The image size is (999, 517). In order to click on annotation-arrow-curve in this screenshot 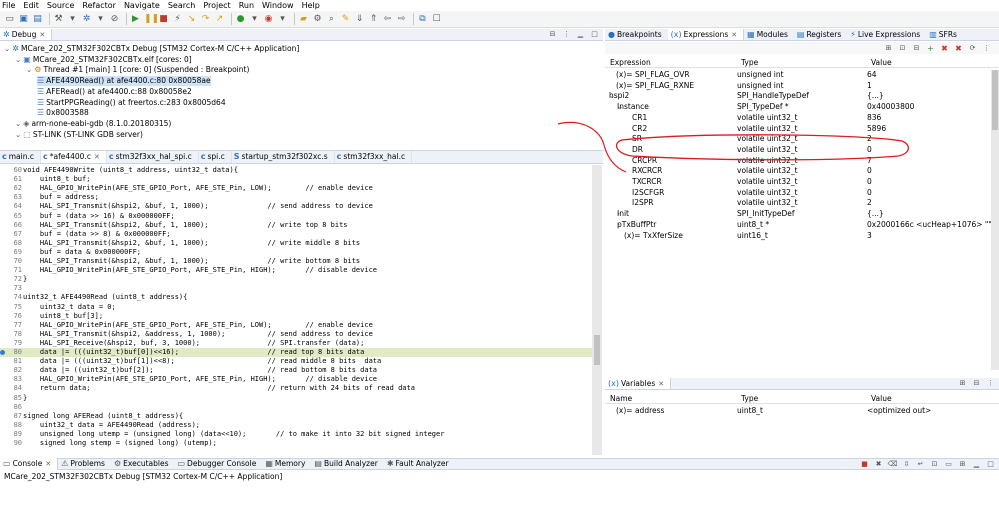, I will do `click(592, 147)`.